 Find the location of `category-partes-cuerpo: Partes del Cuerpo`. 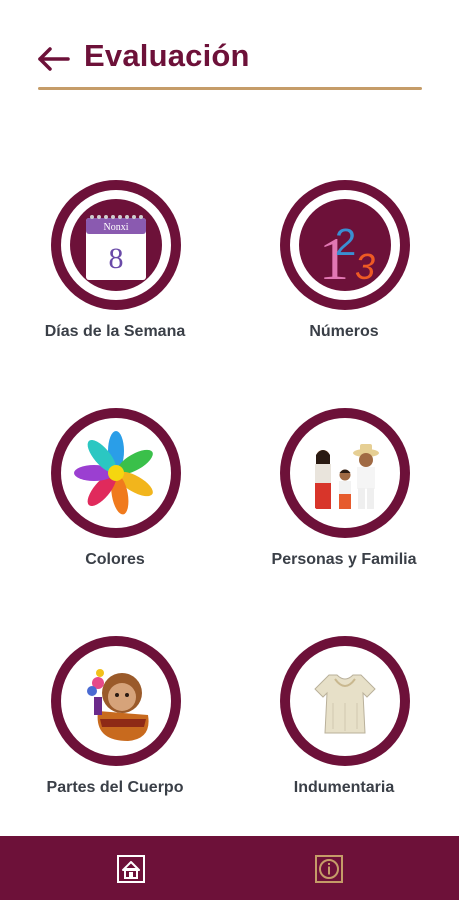

category-partes-cuerpo: Partes del Cuerpo is located at coordinates (115, 736).